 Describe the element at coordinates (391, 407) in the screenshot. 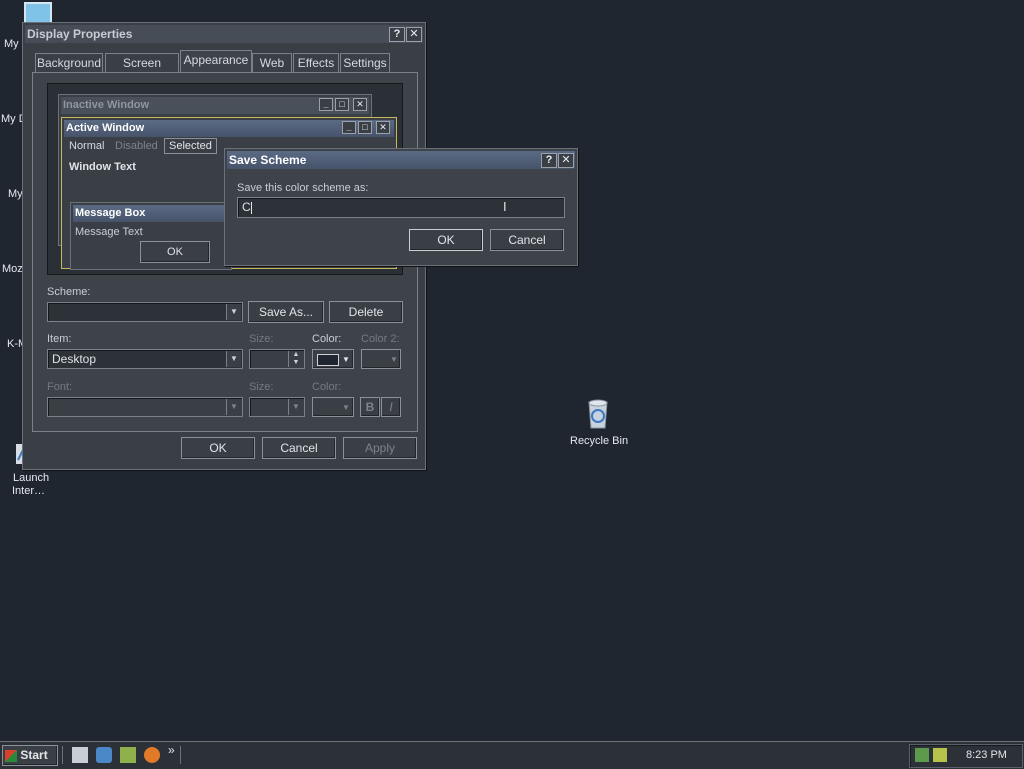

I see `italic-button: I` at that location.